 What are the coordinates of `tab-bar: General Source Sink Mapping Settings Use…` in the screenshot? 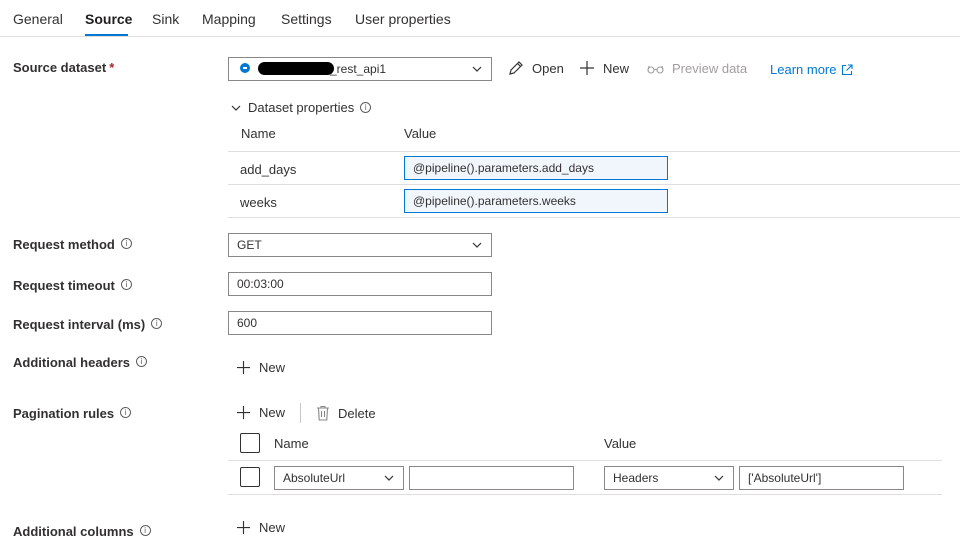 It's located at (480, 18).